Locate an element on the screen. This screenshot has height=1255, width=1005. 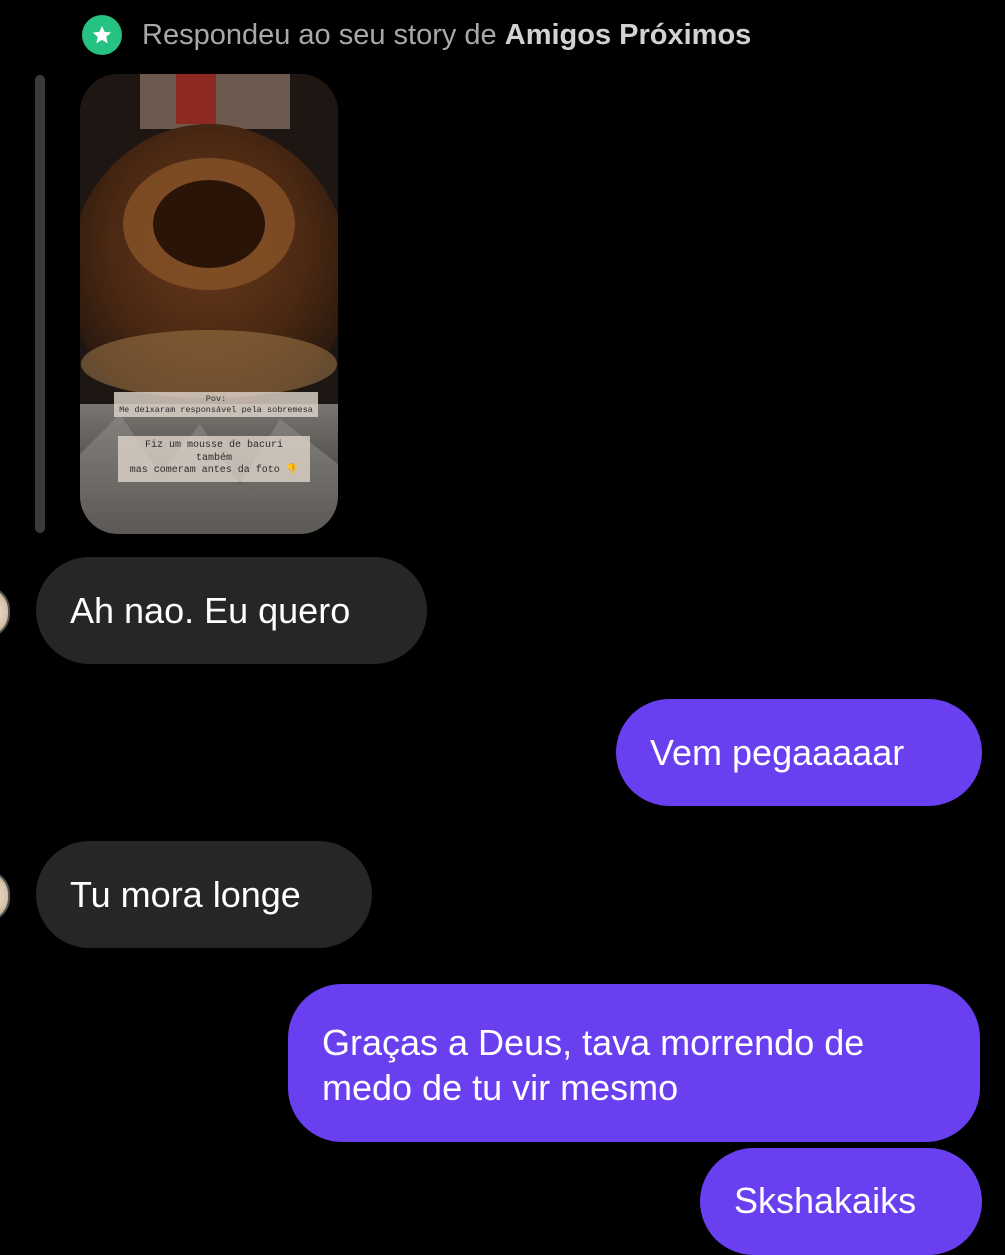
message-text: Vem pegaaaaar is located at coordinates (777, 752).